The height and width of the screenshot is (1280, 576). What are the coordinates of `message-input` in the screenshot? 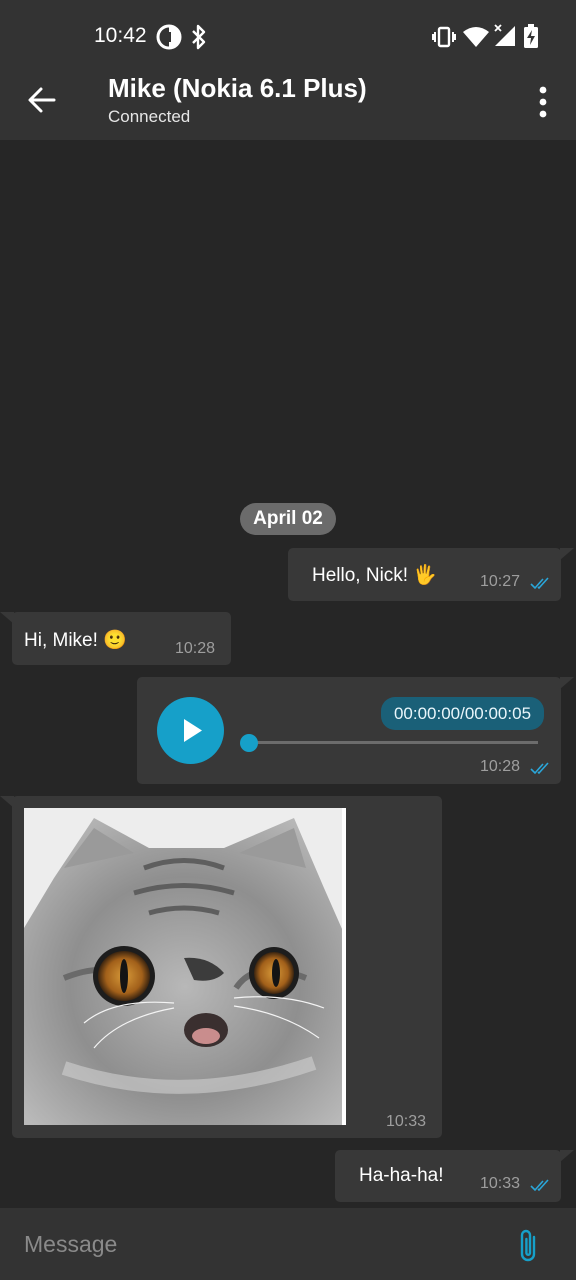 It's located at (245, 1244).